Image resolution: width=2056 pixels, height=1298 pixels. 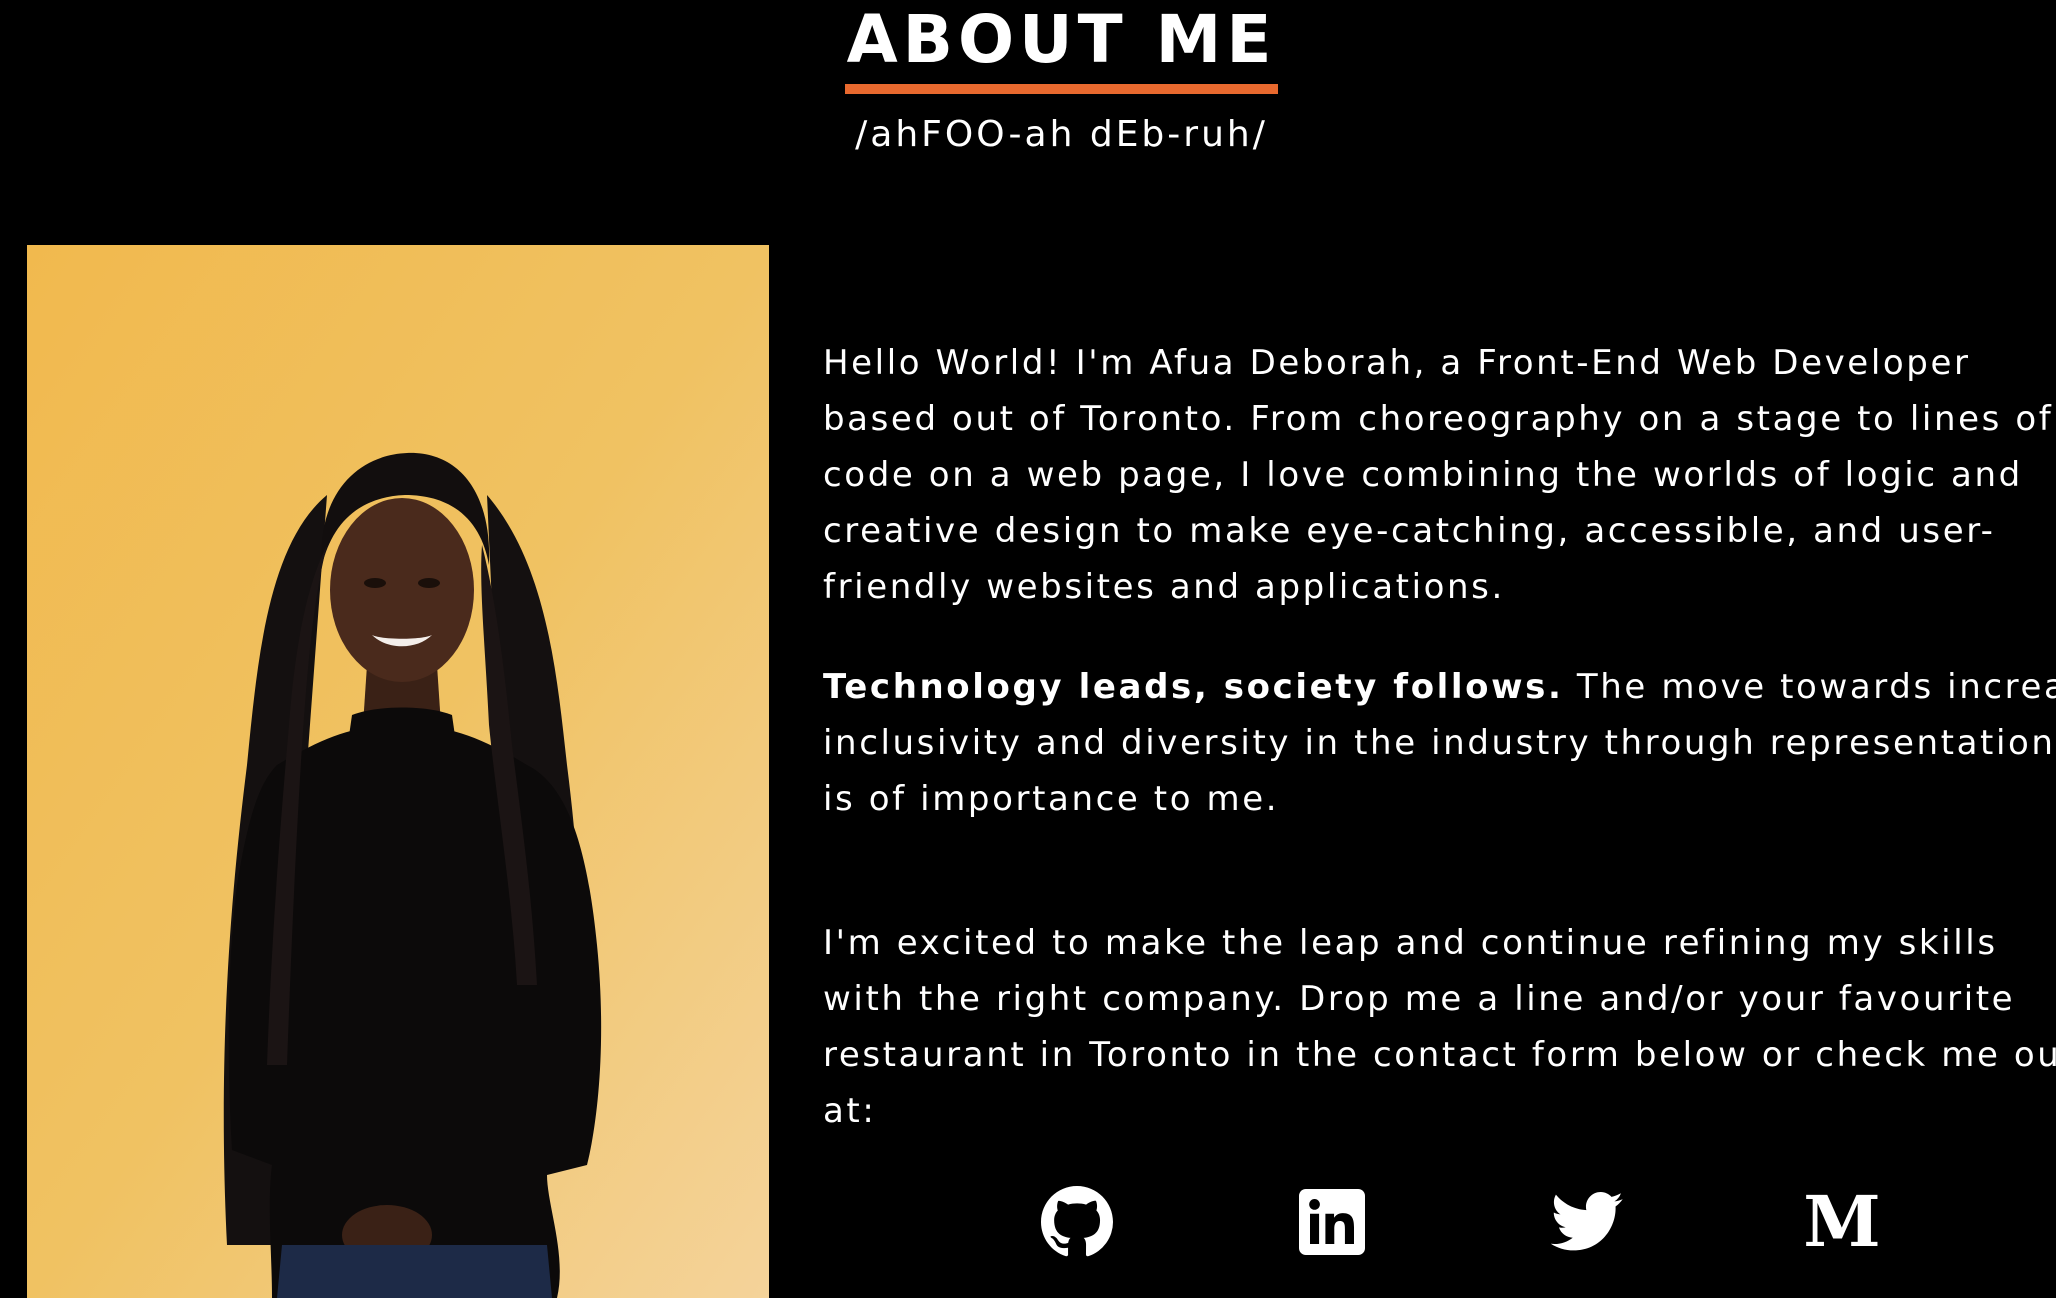 I want to click on medium-link: M, so click(x=1842, y=1221).